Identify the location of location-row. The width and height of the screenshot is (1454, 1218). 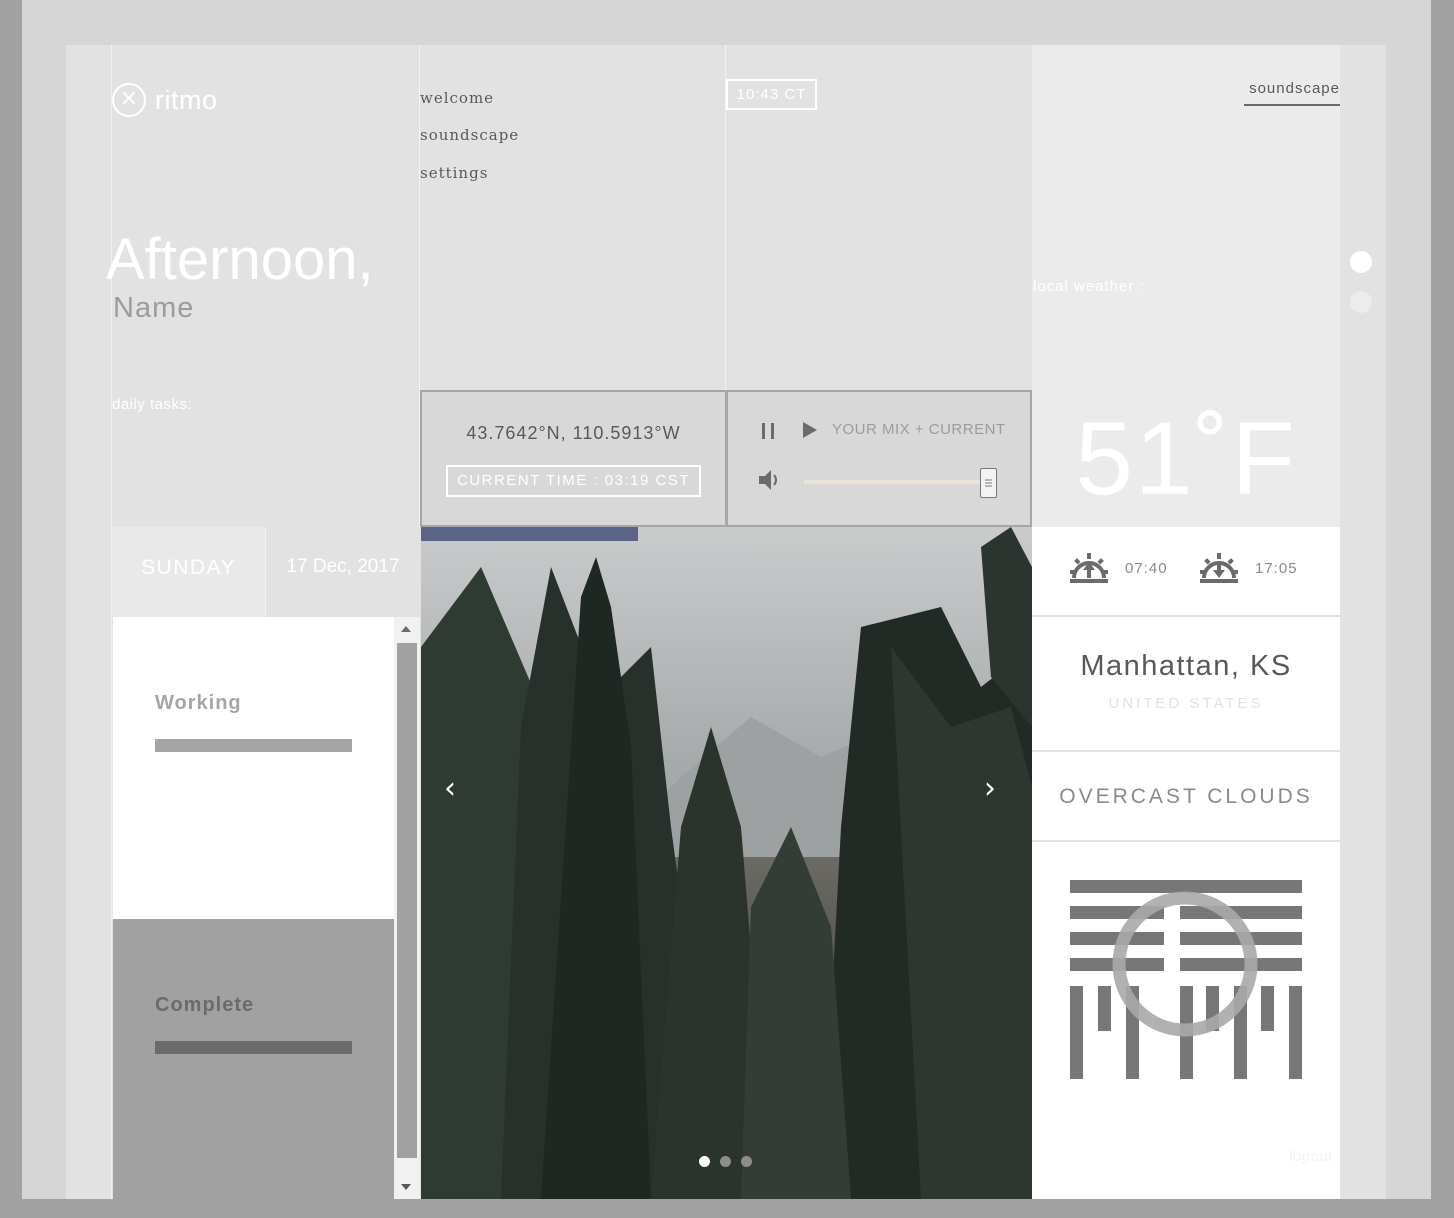
(1186, 683).